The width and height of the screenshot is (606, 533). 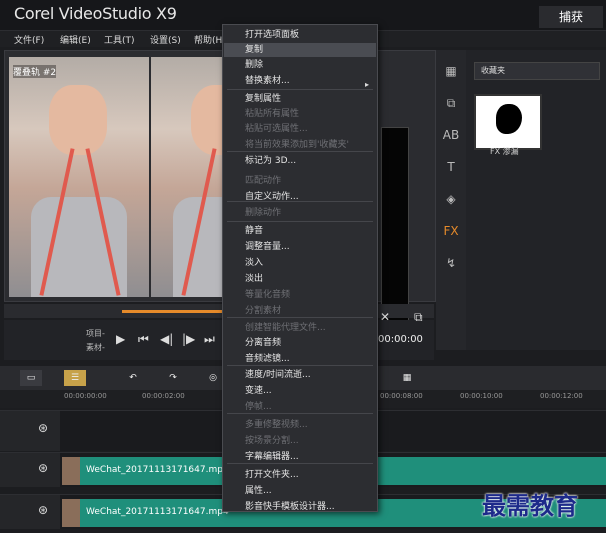 I want to click on context-menu-item: 粘贴所有属性, so click(x=272, y=114).